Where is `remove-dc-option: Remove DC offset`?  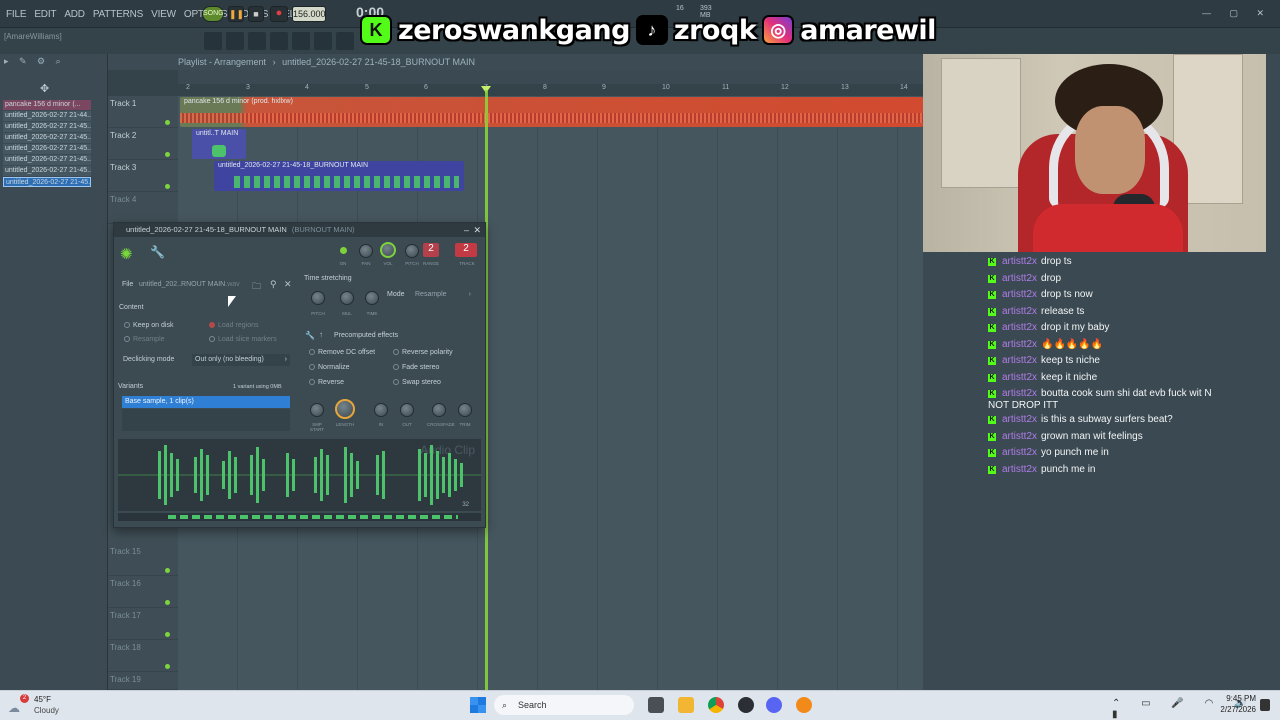
remove-dc-option: Remove DC offset is located at coordinates (342, 352).